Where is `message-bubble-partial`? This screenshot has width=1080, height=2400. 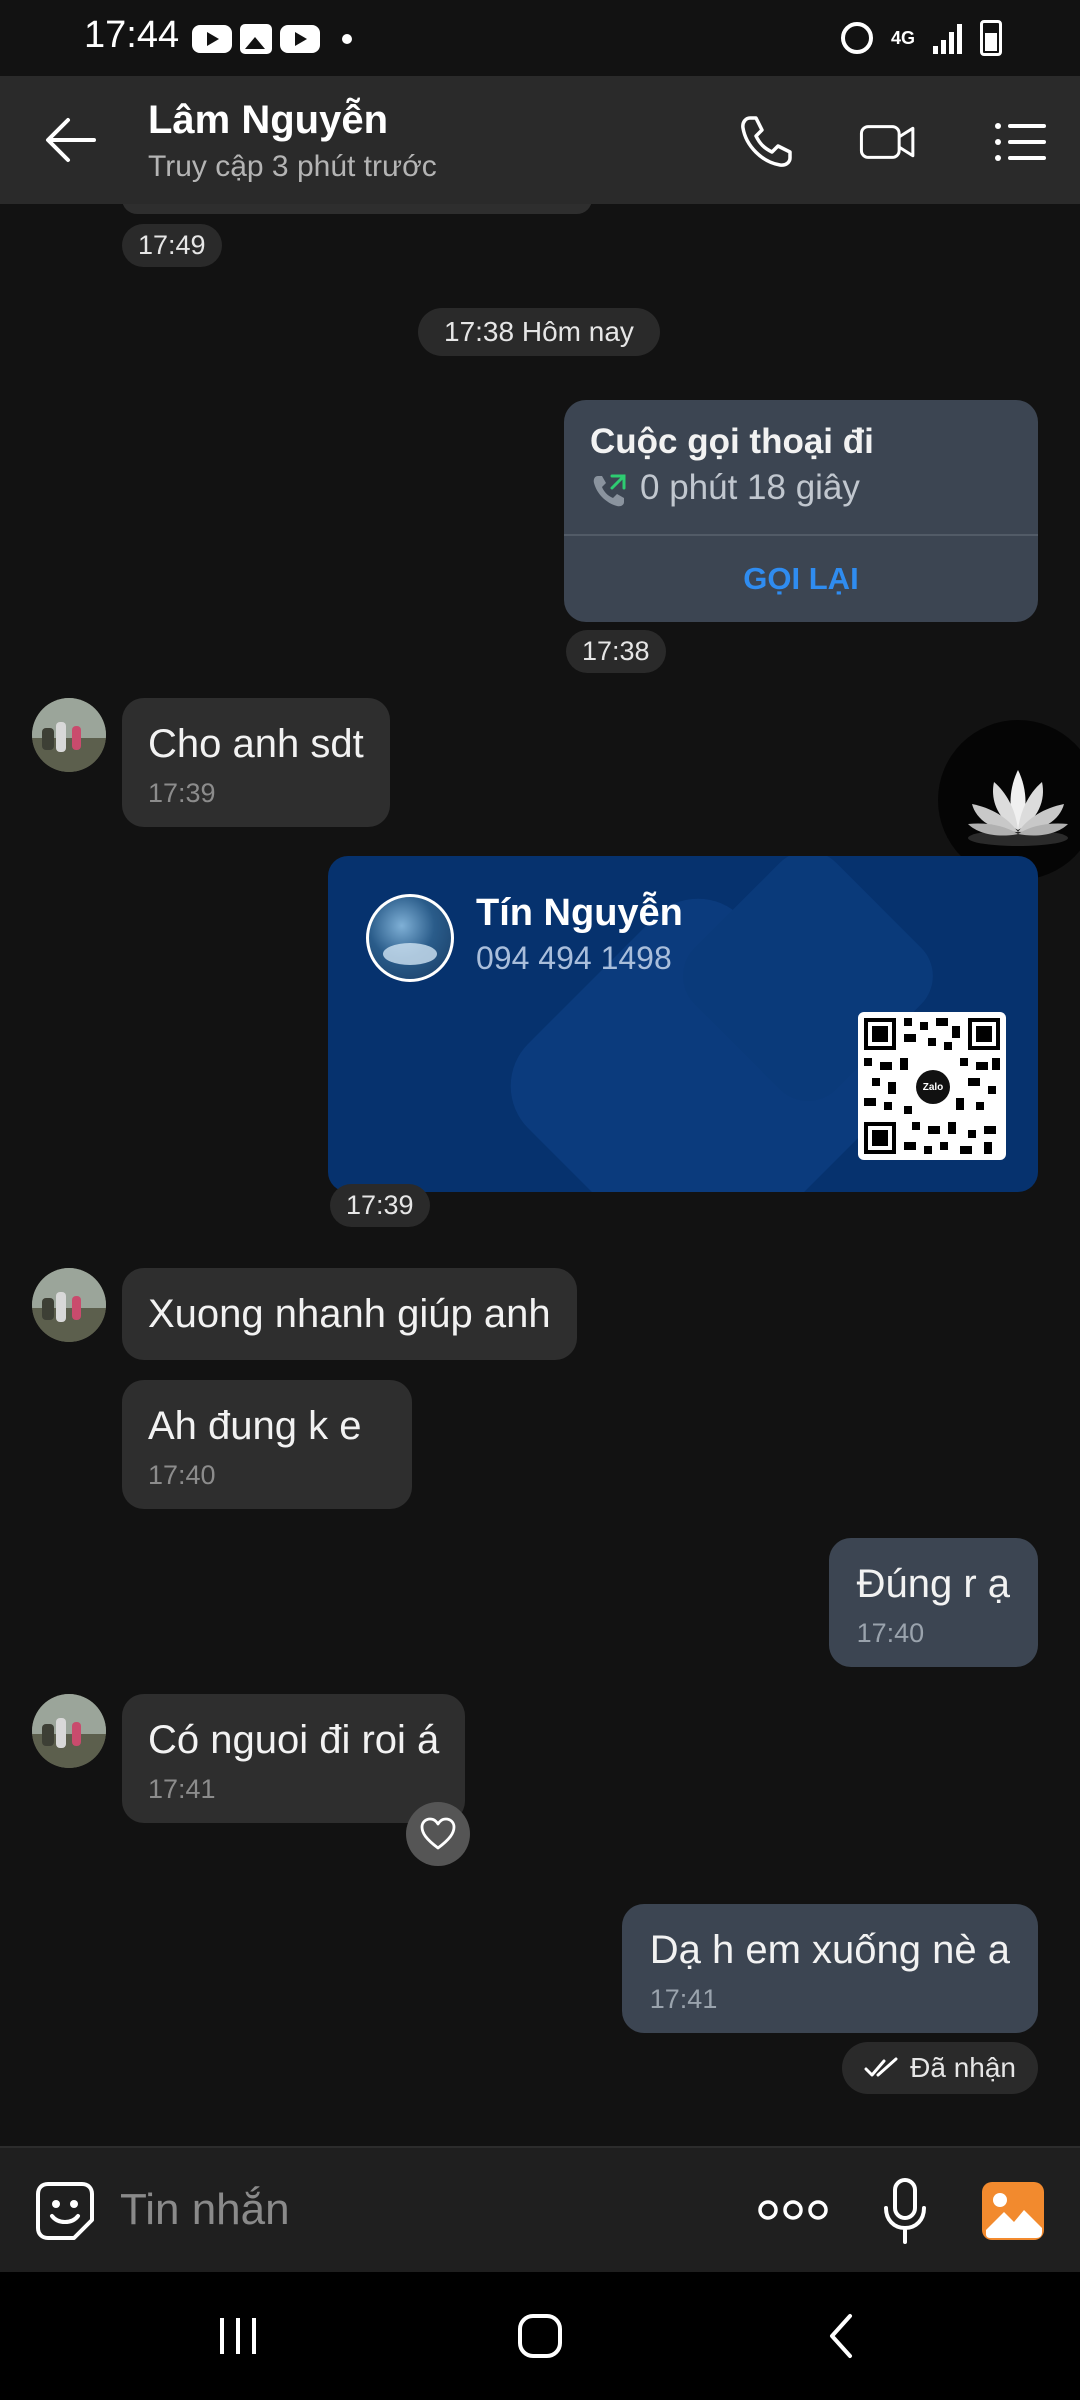 message-bubble-partial is located at coordinates (357, 209).